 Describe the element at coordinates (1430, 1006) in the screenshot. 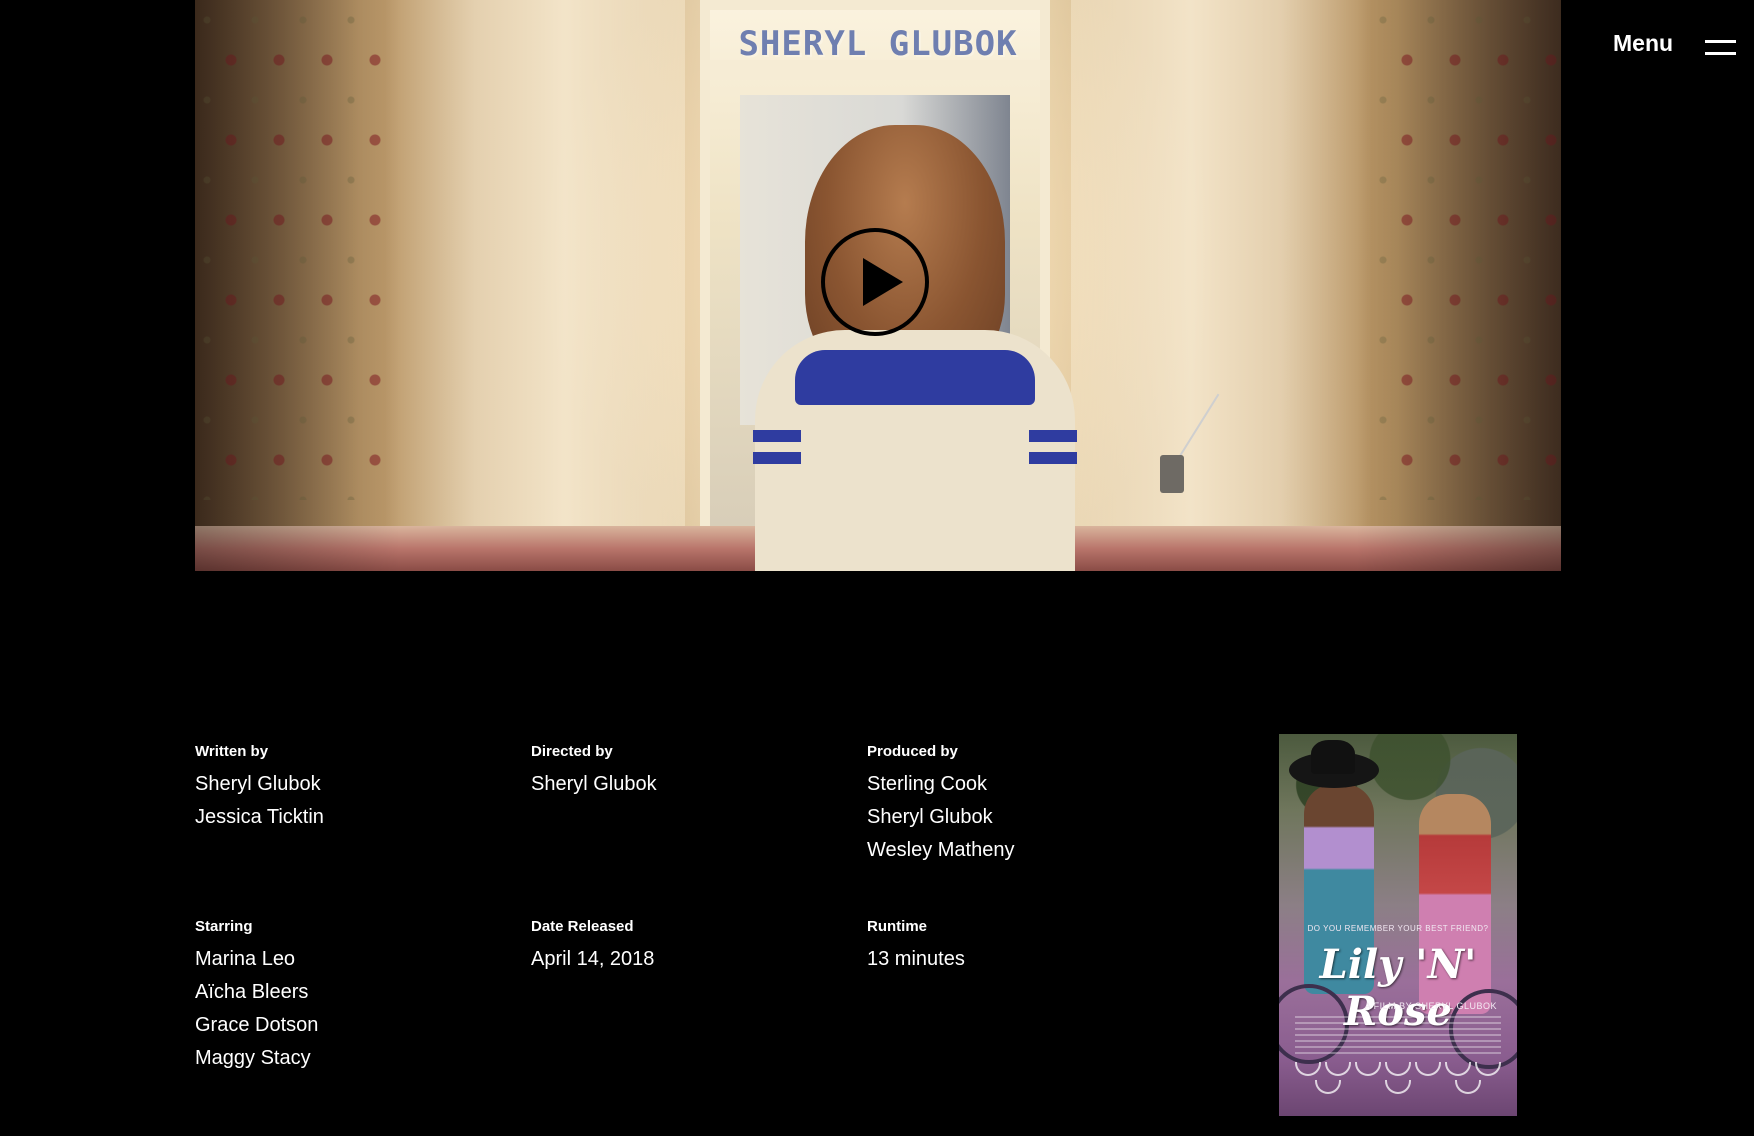

I see `poster-byline: A FILM BY SHERYL GLUBOK` at that location.